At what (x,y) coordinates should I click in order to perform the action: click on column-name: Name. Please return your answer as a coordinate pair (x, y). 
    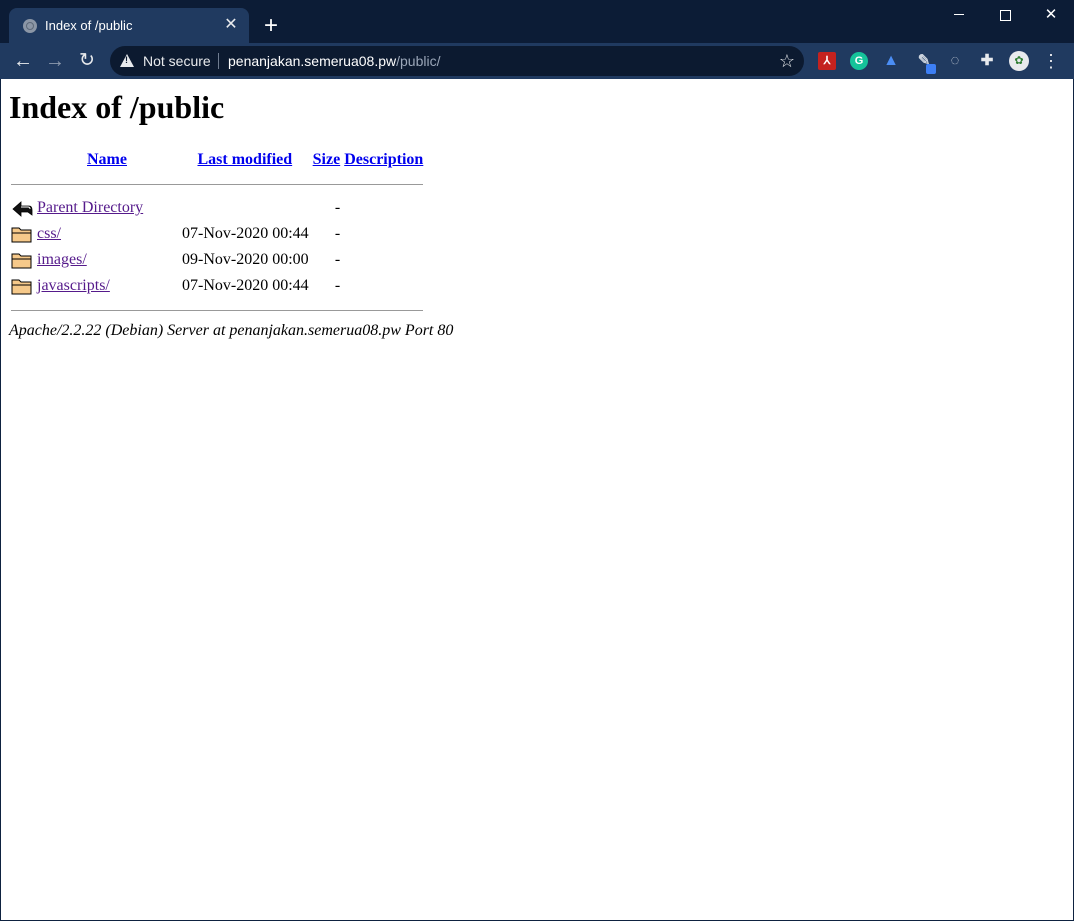
    Looking at the image, I should click on (107, 160).